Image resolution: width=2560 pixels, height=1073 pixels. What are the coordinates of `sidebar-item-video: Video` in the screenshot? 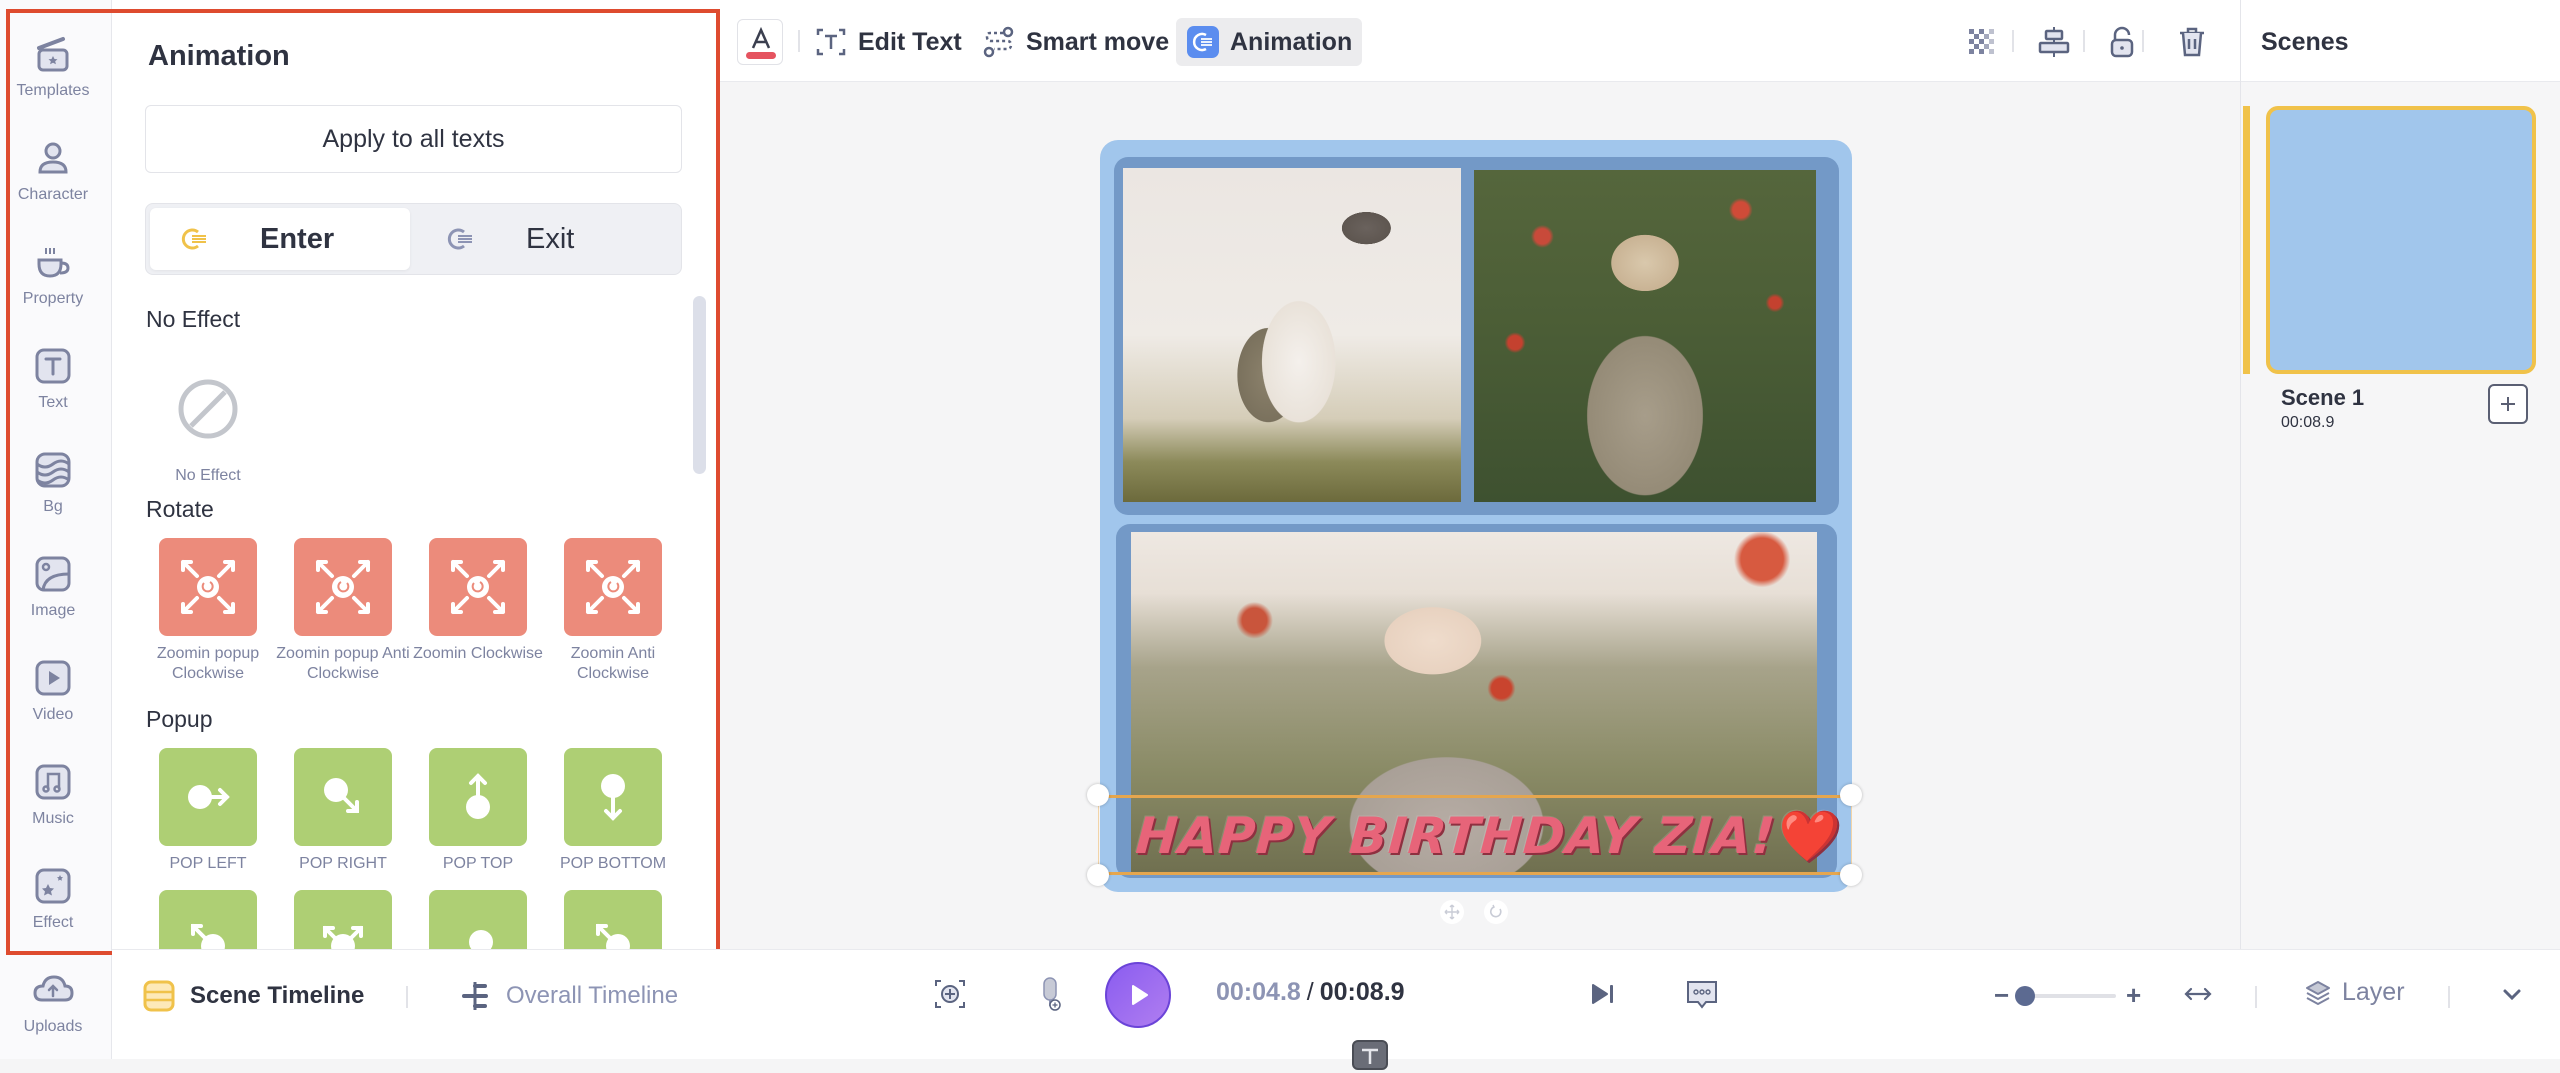 It's located at (53, 696).